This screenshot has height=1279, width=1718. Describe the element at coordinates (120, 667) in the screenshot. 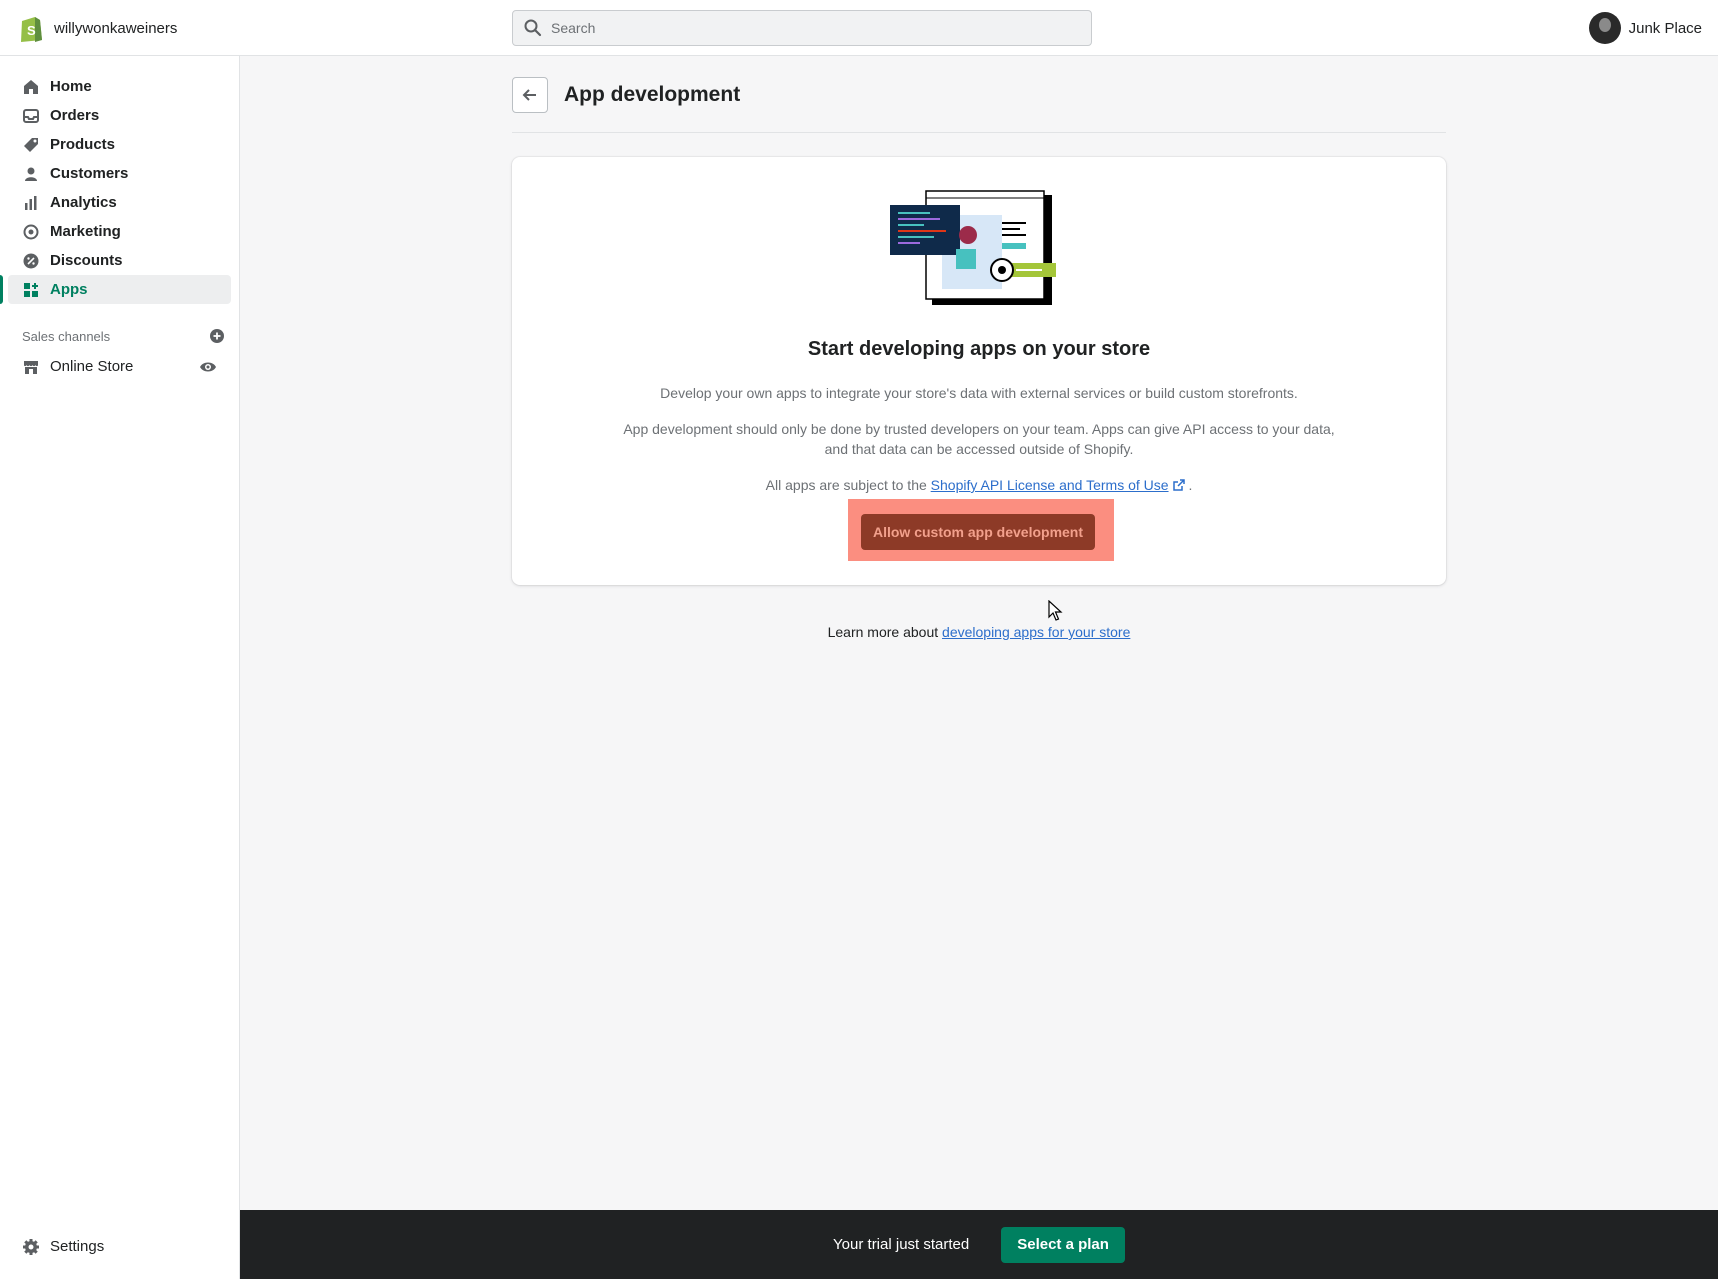

I see `sidebar: Home Orders Products Customers Analytics` at that location.